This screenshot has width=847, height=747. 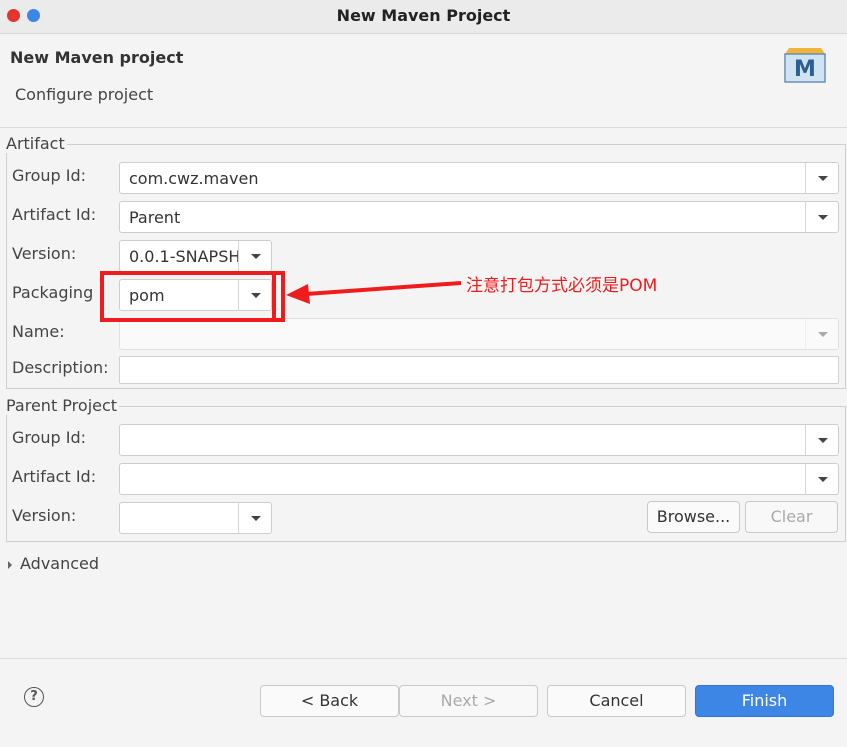 What do you see at coordinates (195, 518) in the screenshot?
I see `parent-version-combo` at bounding box center [195, 518].